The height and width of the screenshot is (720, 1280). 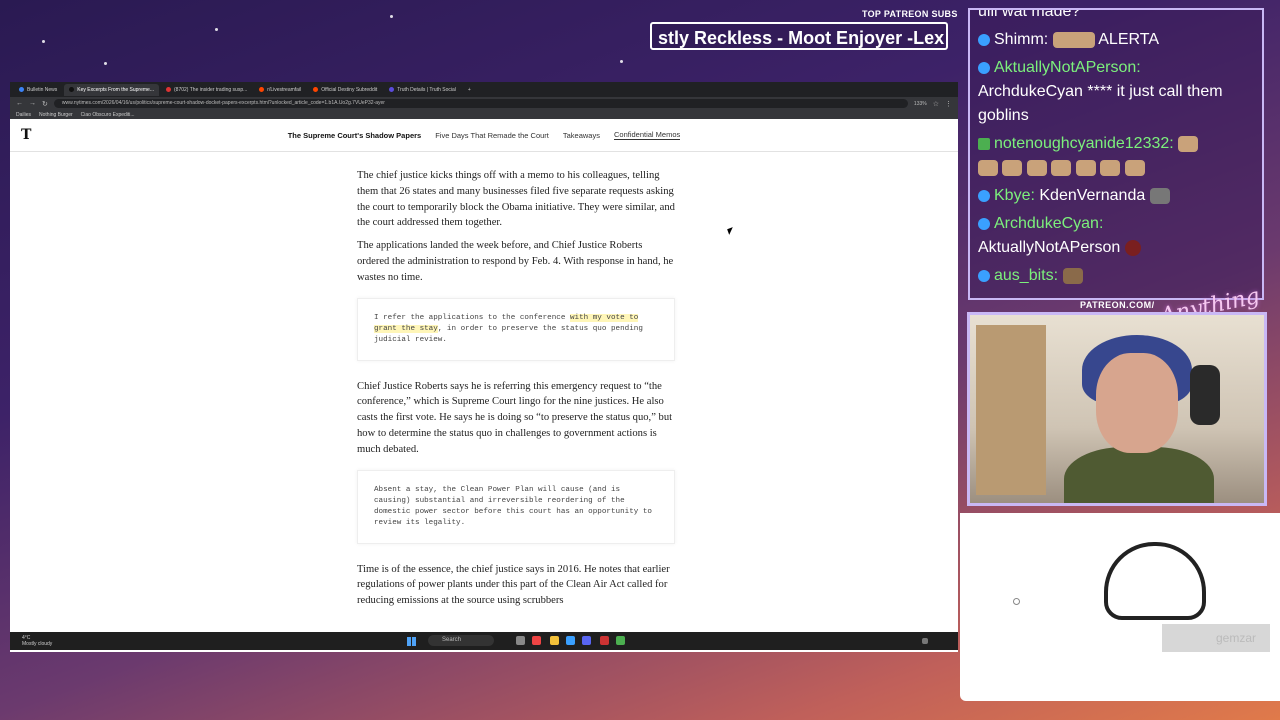 I want to click on nyt-logo: T, so click(x=26, y=135).